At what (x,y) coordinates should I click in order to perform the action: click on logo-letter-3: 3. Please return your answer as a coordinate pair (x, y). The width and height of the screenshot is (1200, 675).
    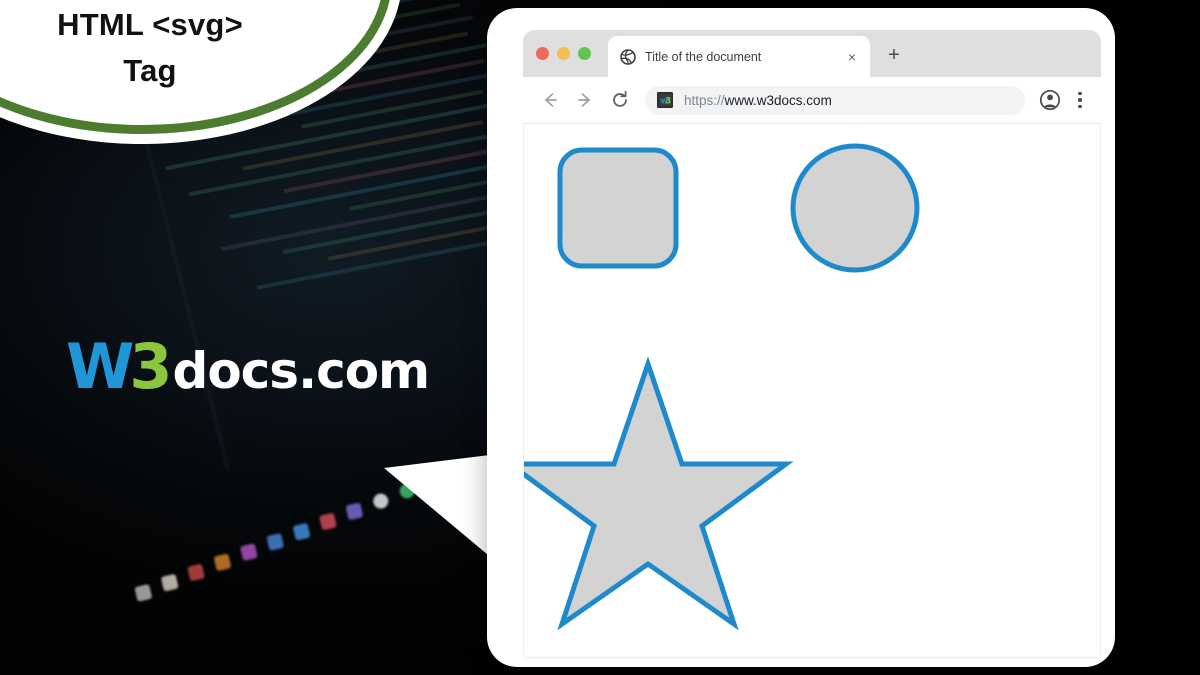
    Looking at the image, I should click on (150, 366).